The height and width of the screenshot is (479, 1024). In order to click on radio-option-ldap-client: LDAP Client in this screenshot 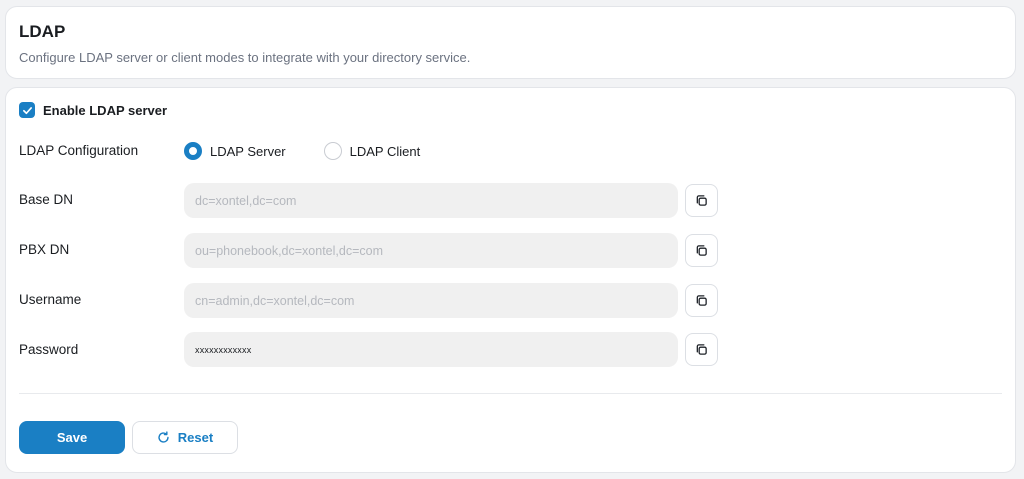, I will do `click(372, 151)`.